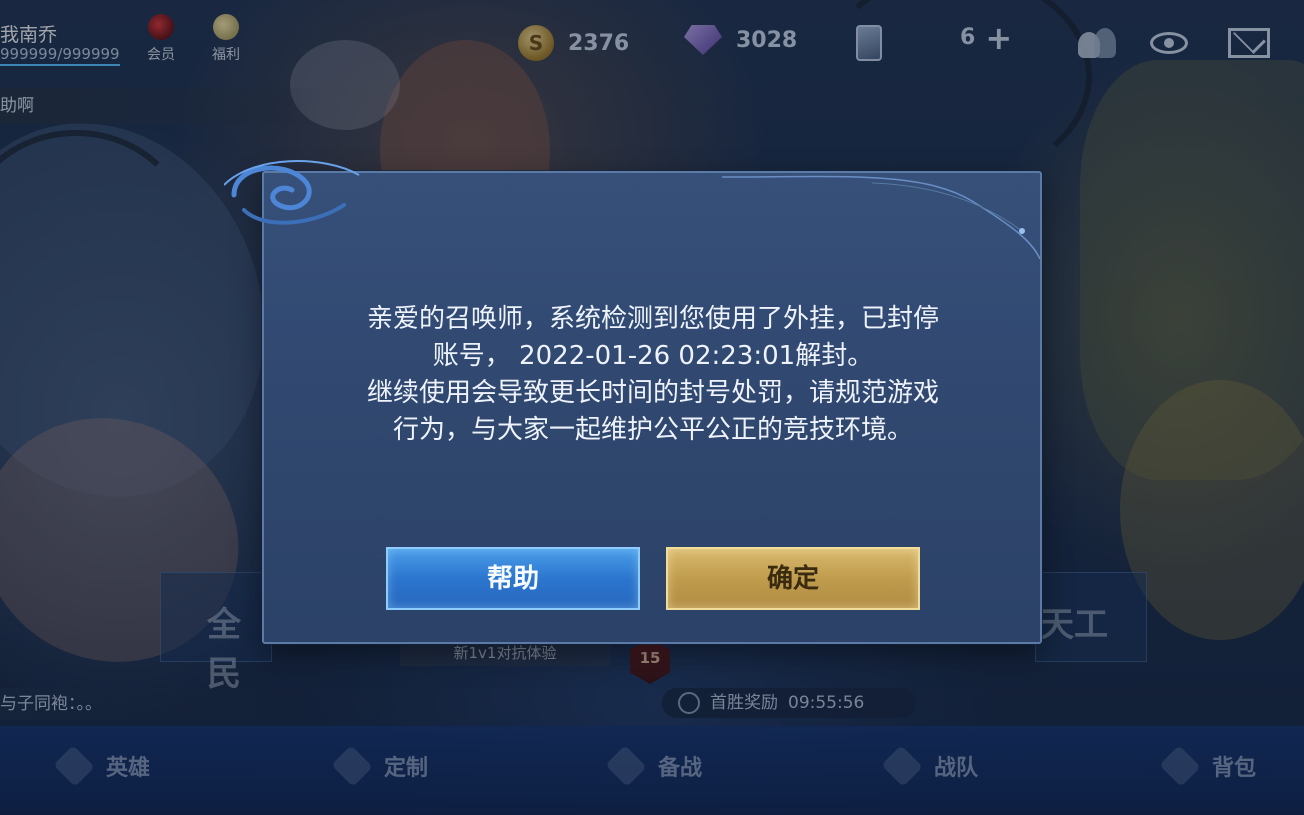  I want to click on confirm-button: 确定, so click(793, 578).